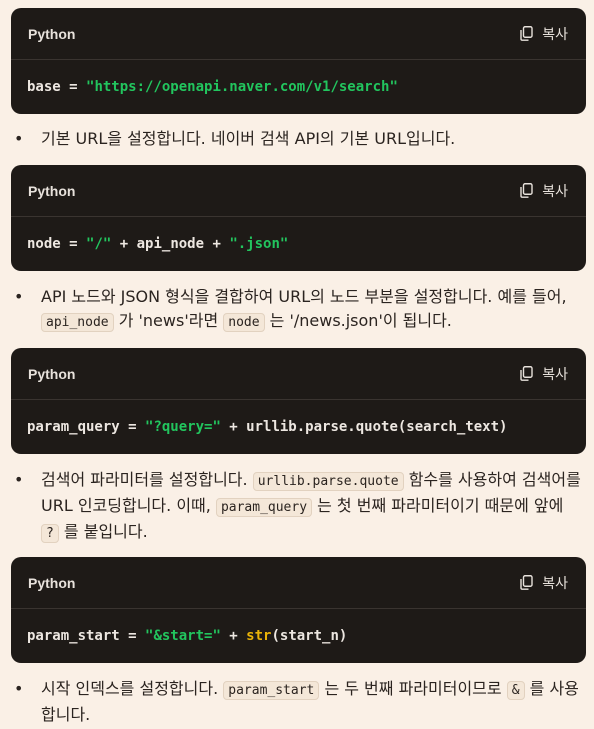 The image size is (594, 729). Describe the element at coordinates (244, 322) in the screenshot. I see `inline-code: node` at that location.